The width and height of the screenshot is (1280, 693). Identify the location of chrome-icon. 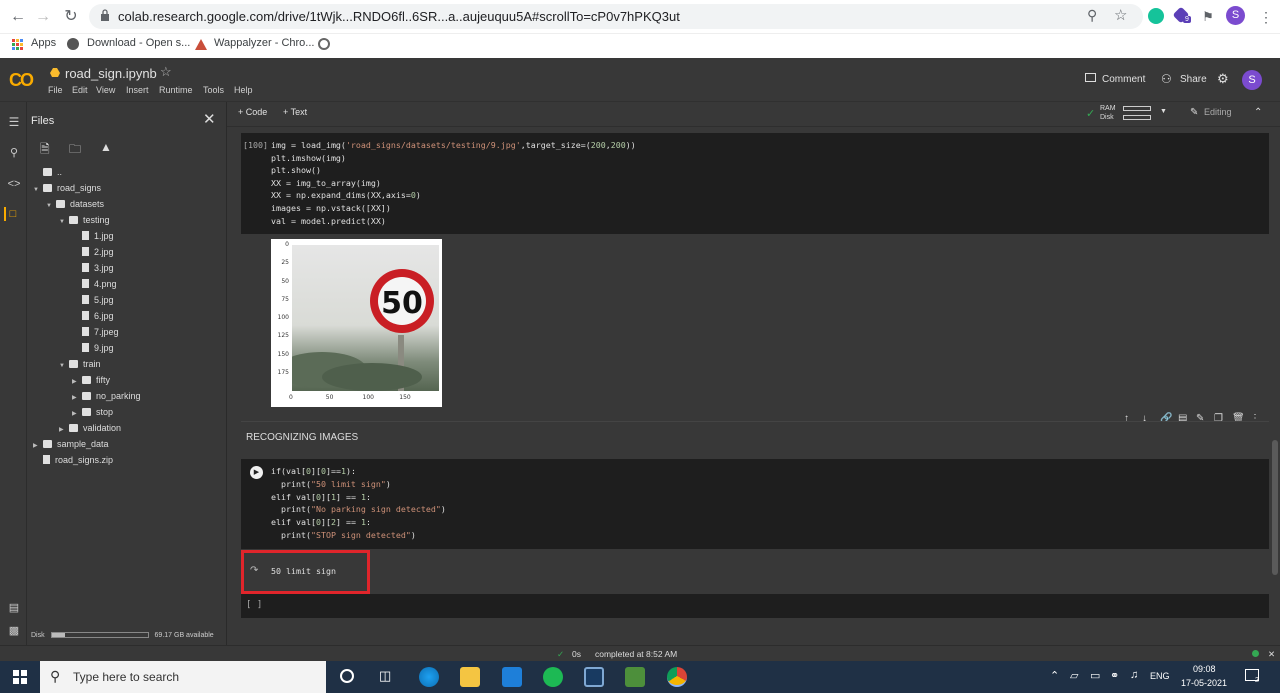
(677, 677).